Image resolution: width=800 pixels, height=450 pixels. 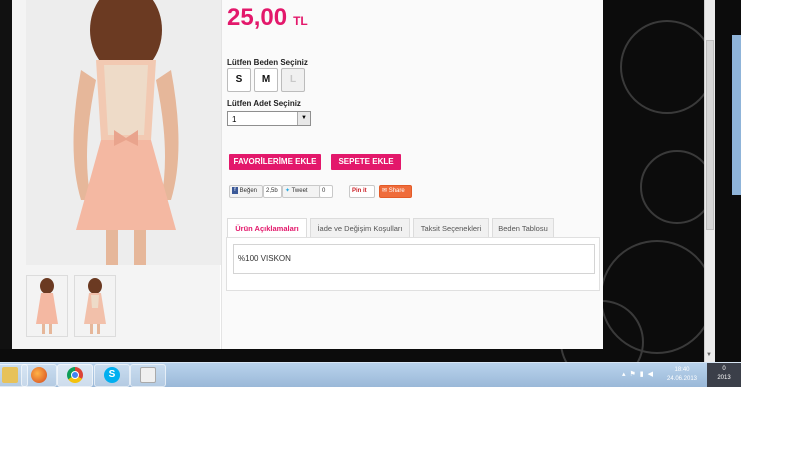 I want to click on thumbnail-back, so click(x=95, y=306).